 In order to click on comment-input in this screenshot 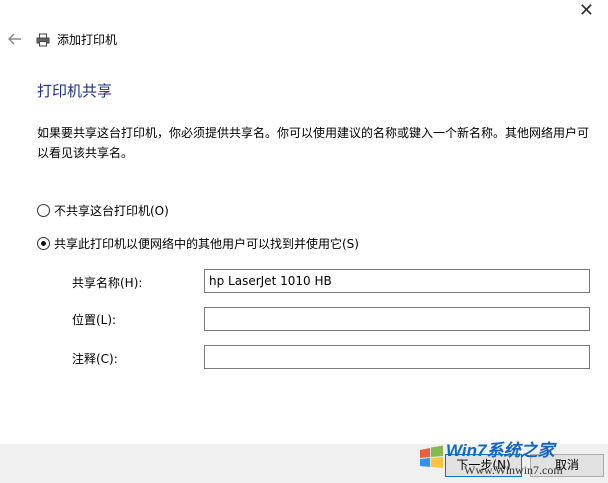, I will do `click(397, 357)`.